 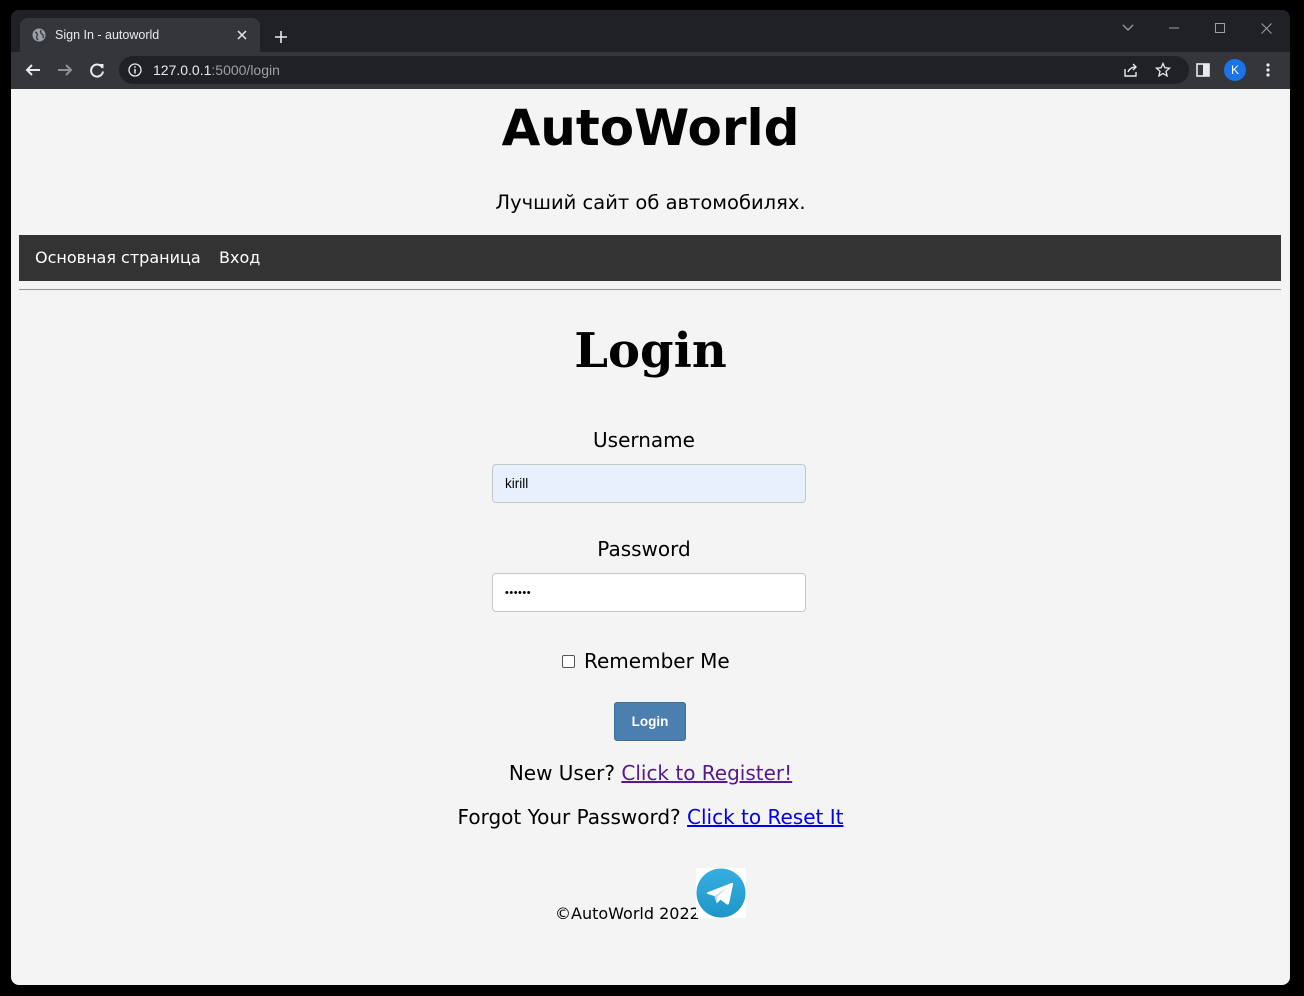 What do you see at coordinates (706, 773) in the screenshot?
I see `register-link: Click to Register!` at bounding box center [706, 773].